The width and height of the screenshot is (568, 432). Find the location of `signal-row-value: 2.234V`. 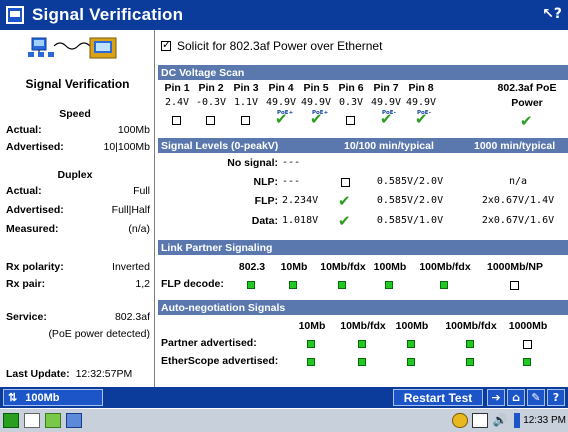

signal-row-value: 2.234V is located at coordinates (300, 200).